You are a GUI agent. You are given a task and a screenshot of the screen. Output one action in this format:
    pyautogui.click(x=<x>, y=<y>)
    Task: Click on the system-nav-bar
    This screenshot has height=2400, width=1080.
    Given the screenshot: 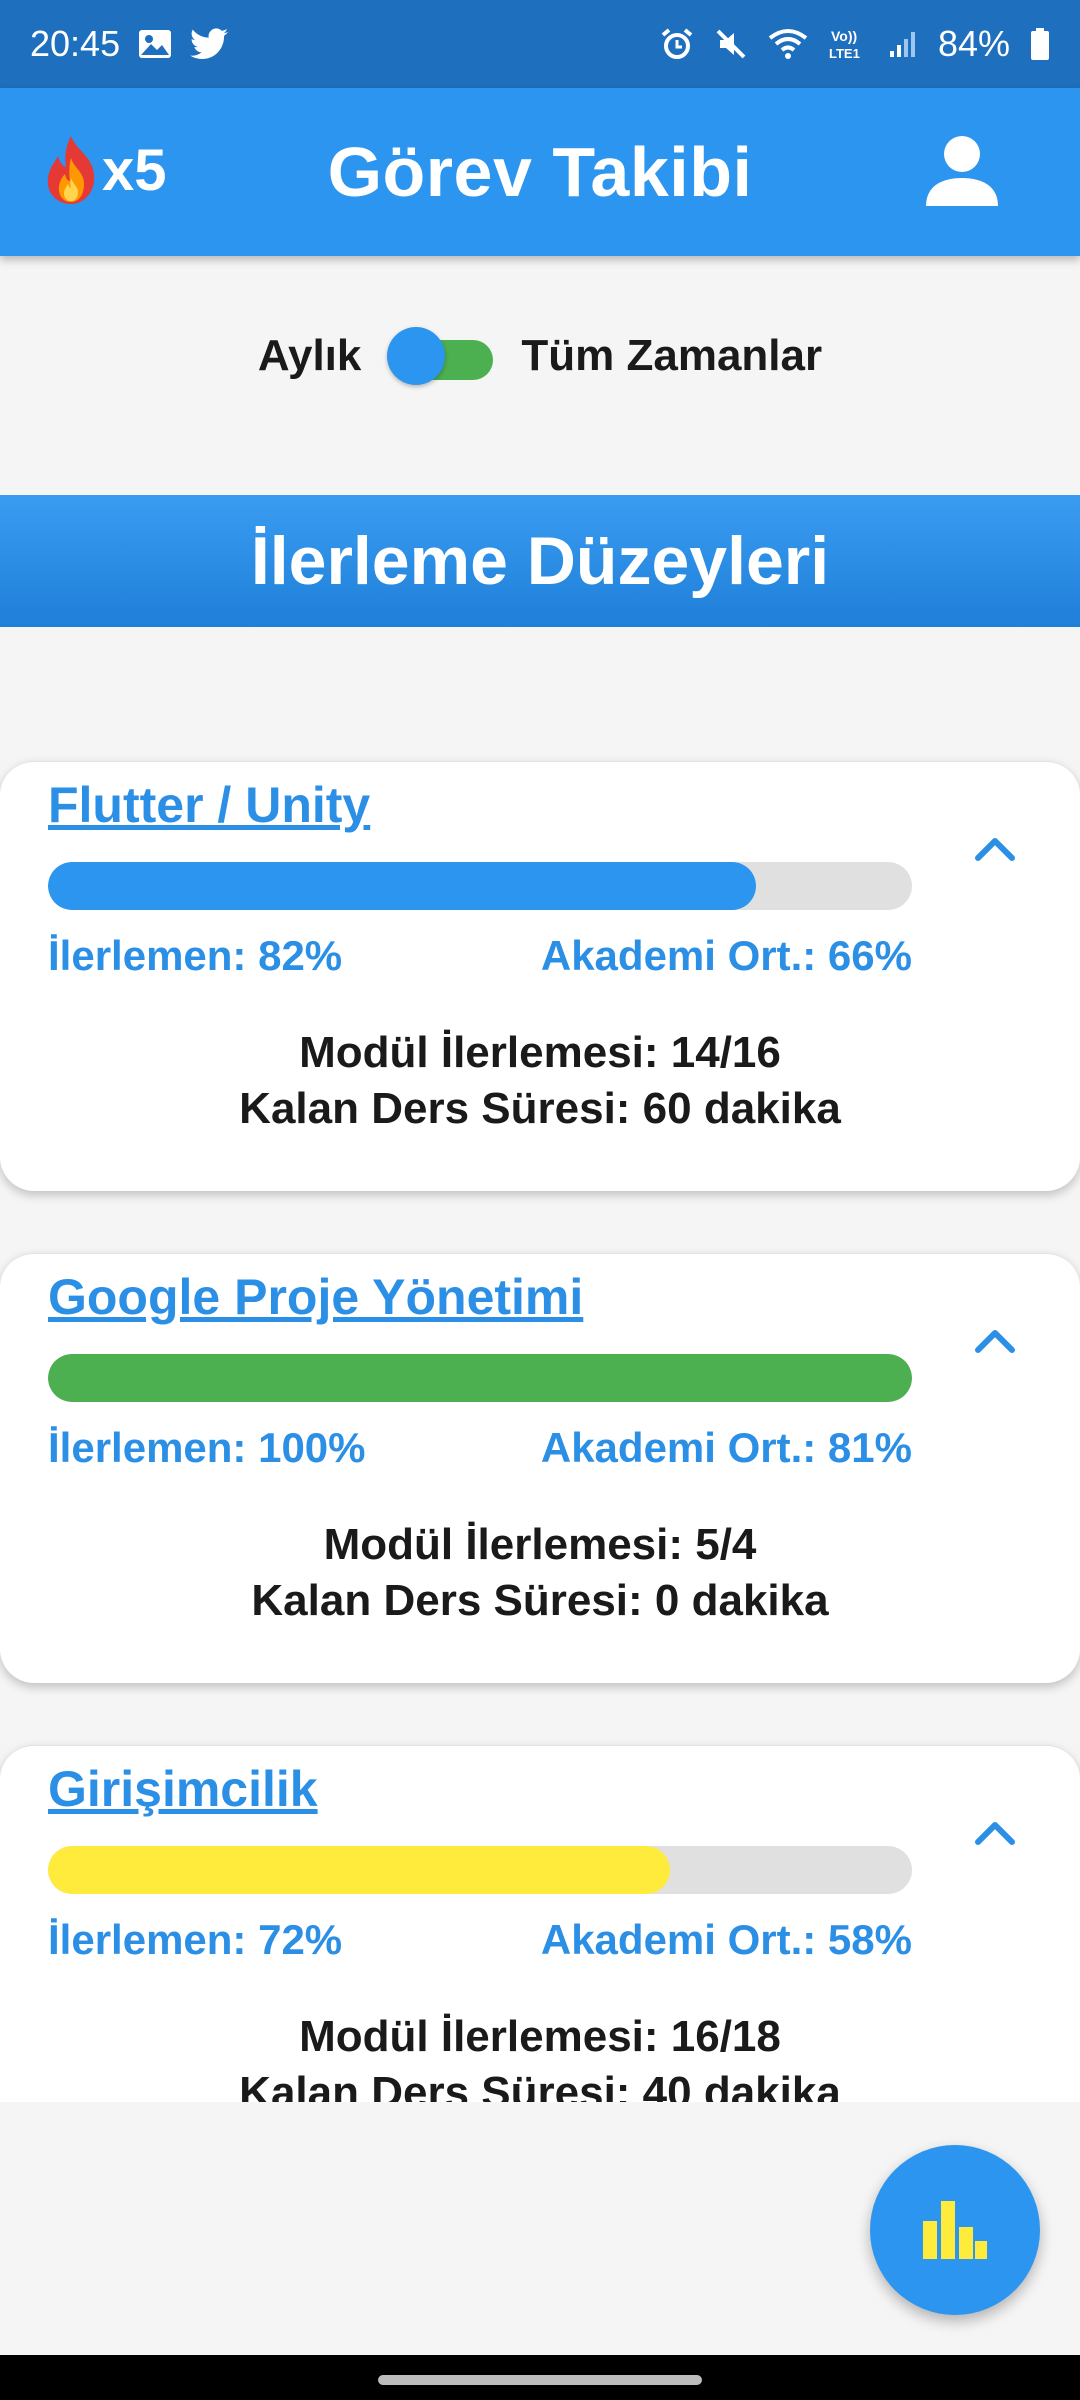 What is the action you would take?
    pyautogui.click(x=540, y=2377)
    